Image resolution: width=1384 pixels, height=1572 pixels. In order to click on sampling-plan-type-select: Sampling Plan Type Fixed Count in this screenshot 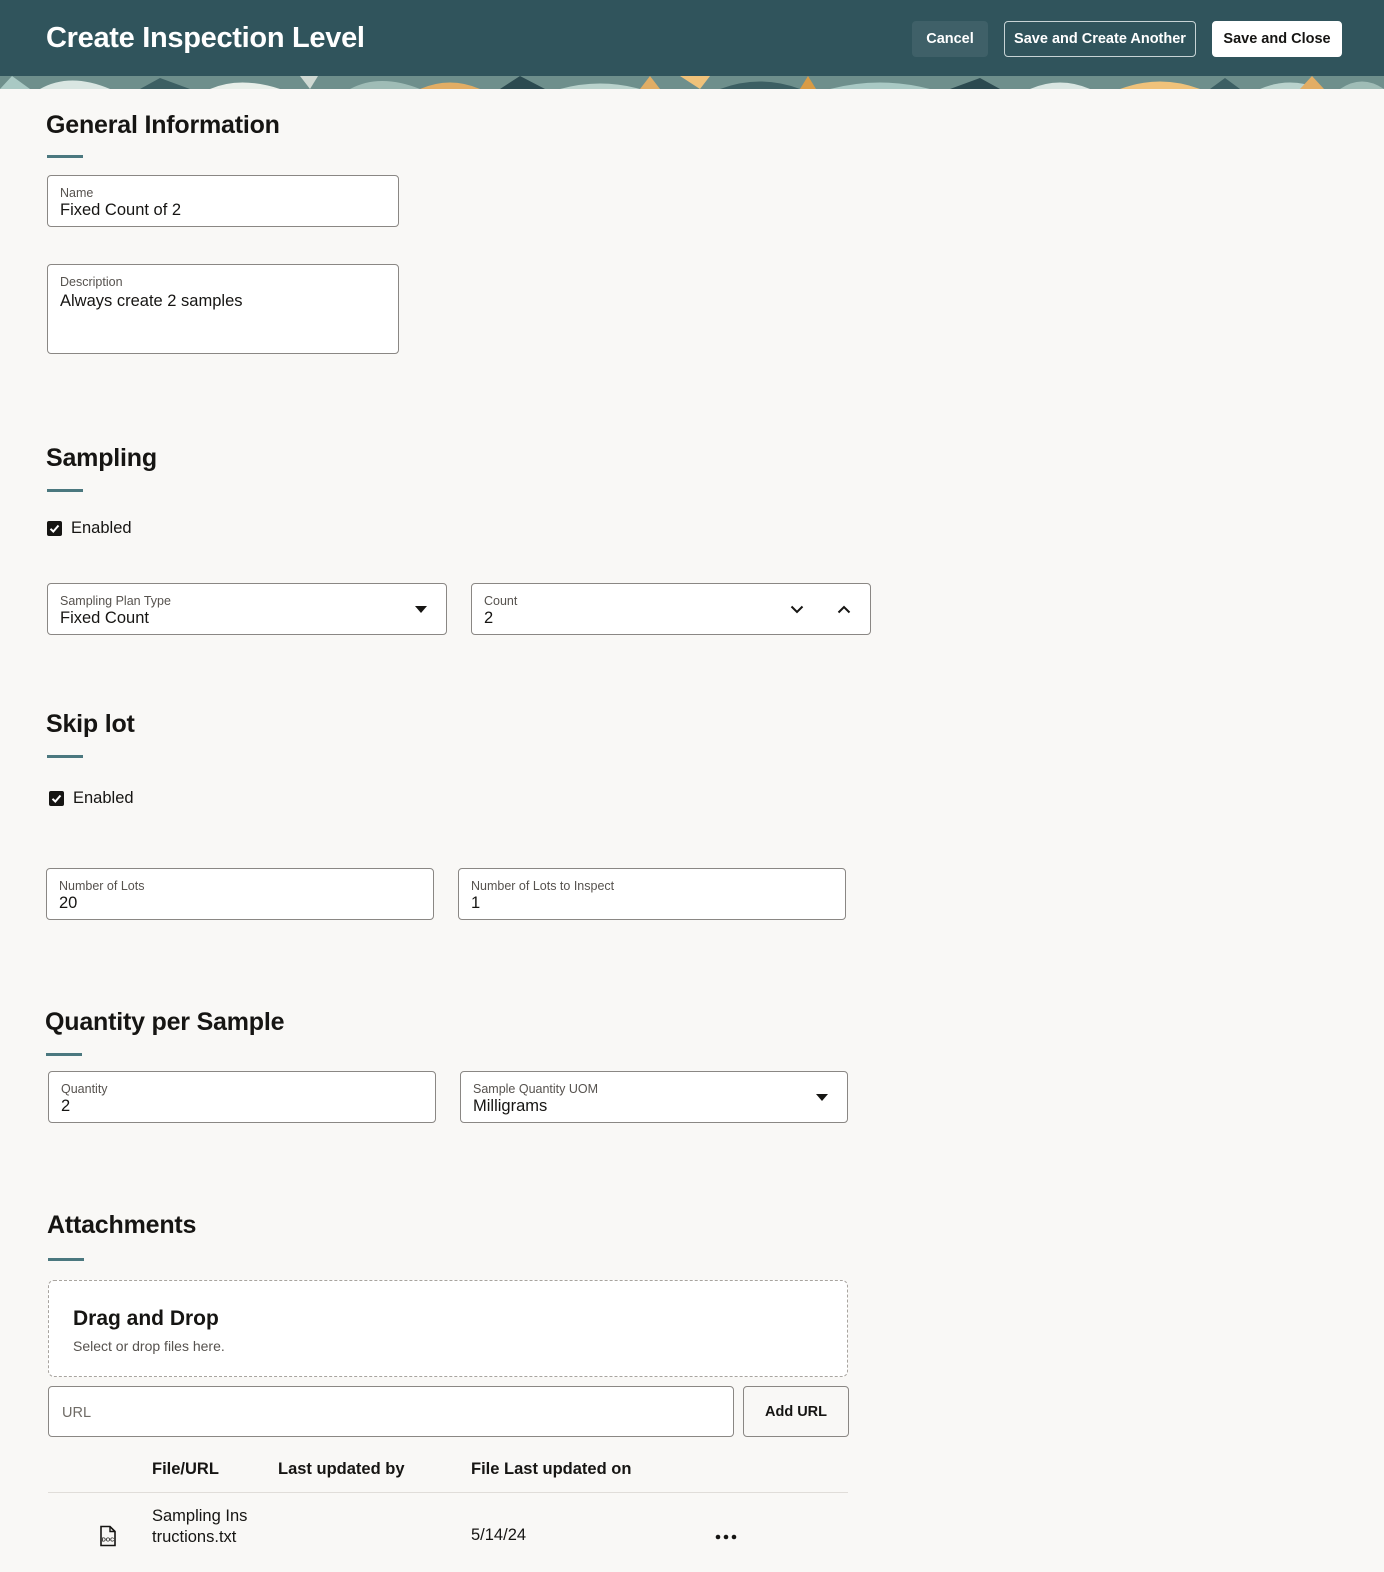, I will do `click(247, 609)`.